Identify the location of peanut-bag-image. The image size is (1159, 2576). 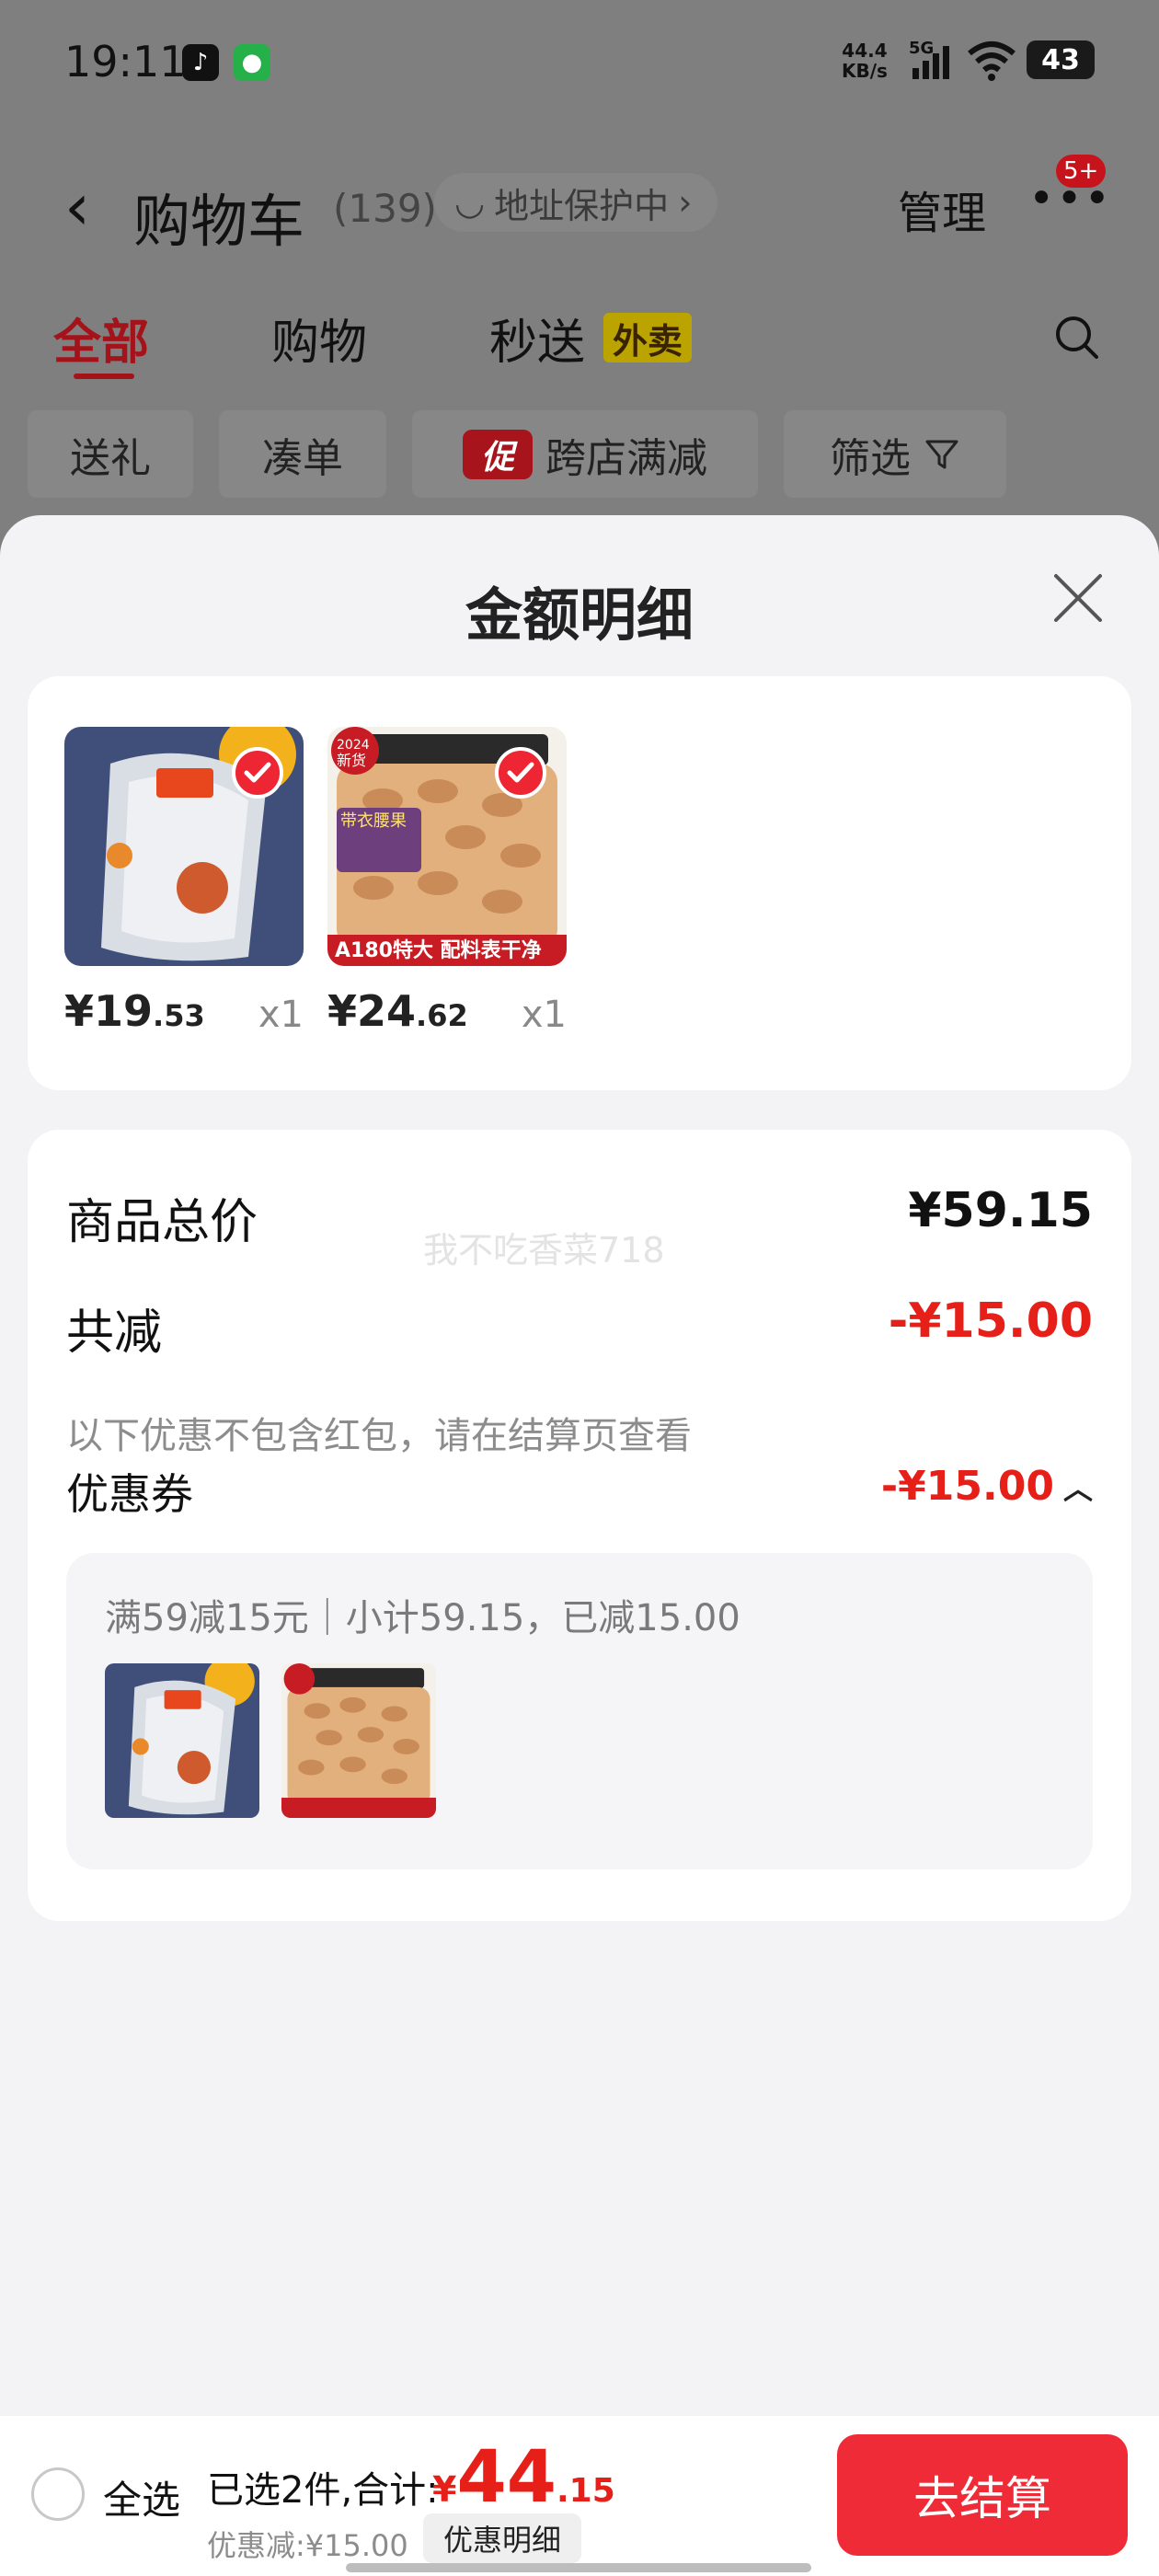
(184, 846).